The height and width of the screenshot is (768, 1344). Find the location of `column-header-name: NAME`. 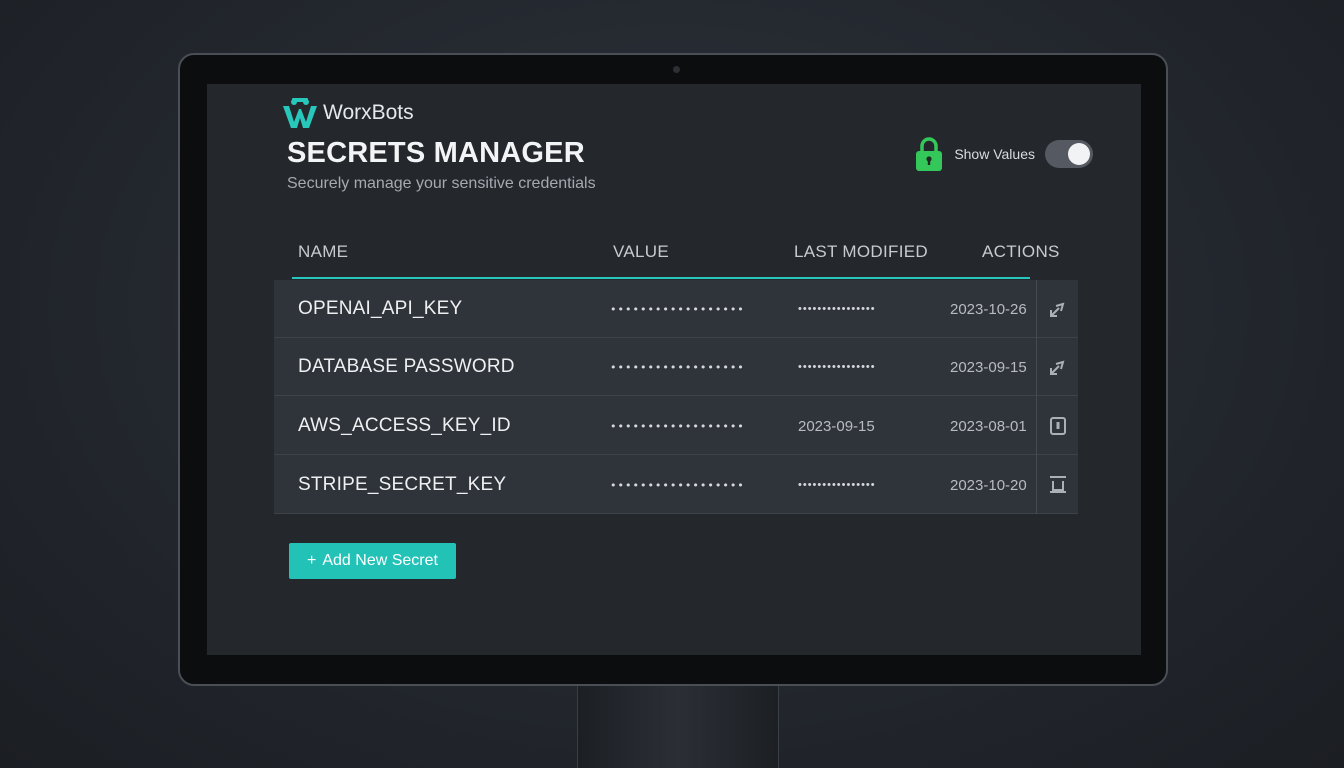

column-header-name: NAME is located at coordinates (323, 251).